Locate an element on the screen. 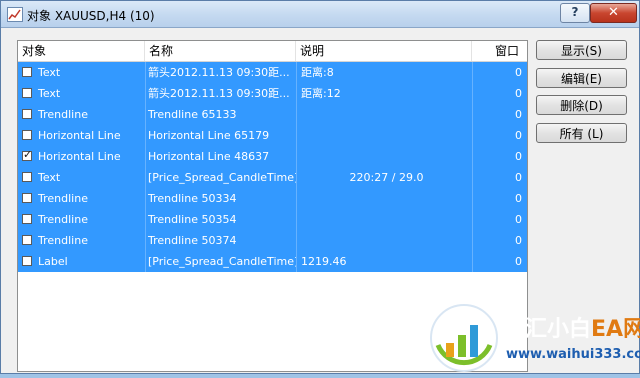  column-header-description: 说明 is located at coordinates (384, 51).